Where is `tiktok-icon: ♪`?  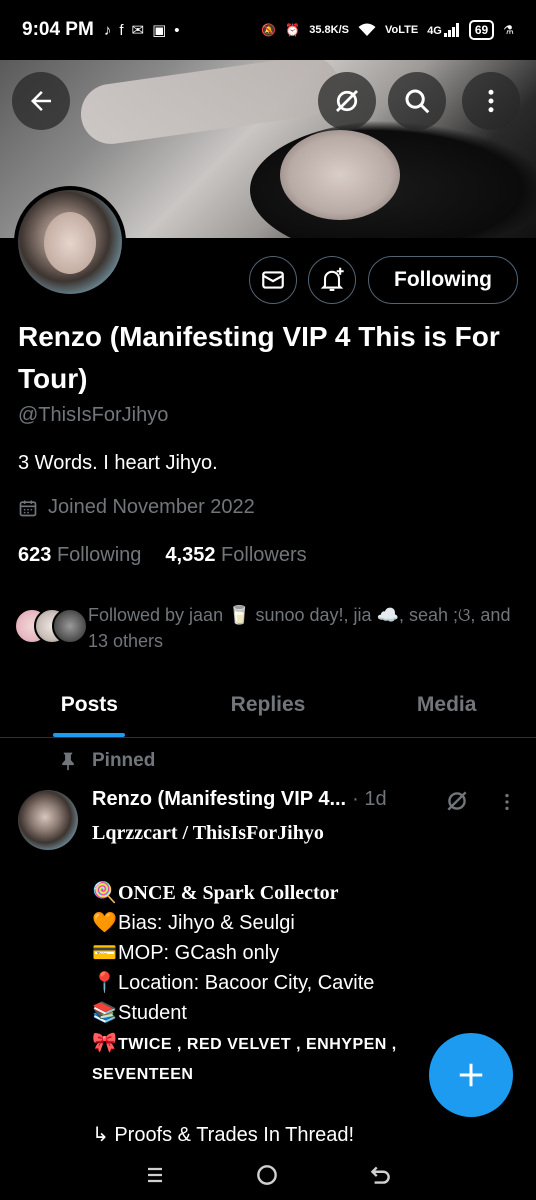
tiktok-icon: ♪ is located at coordinates (107, 30).